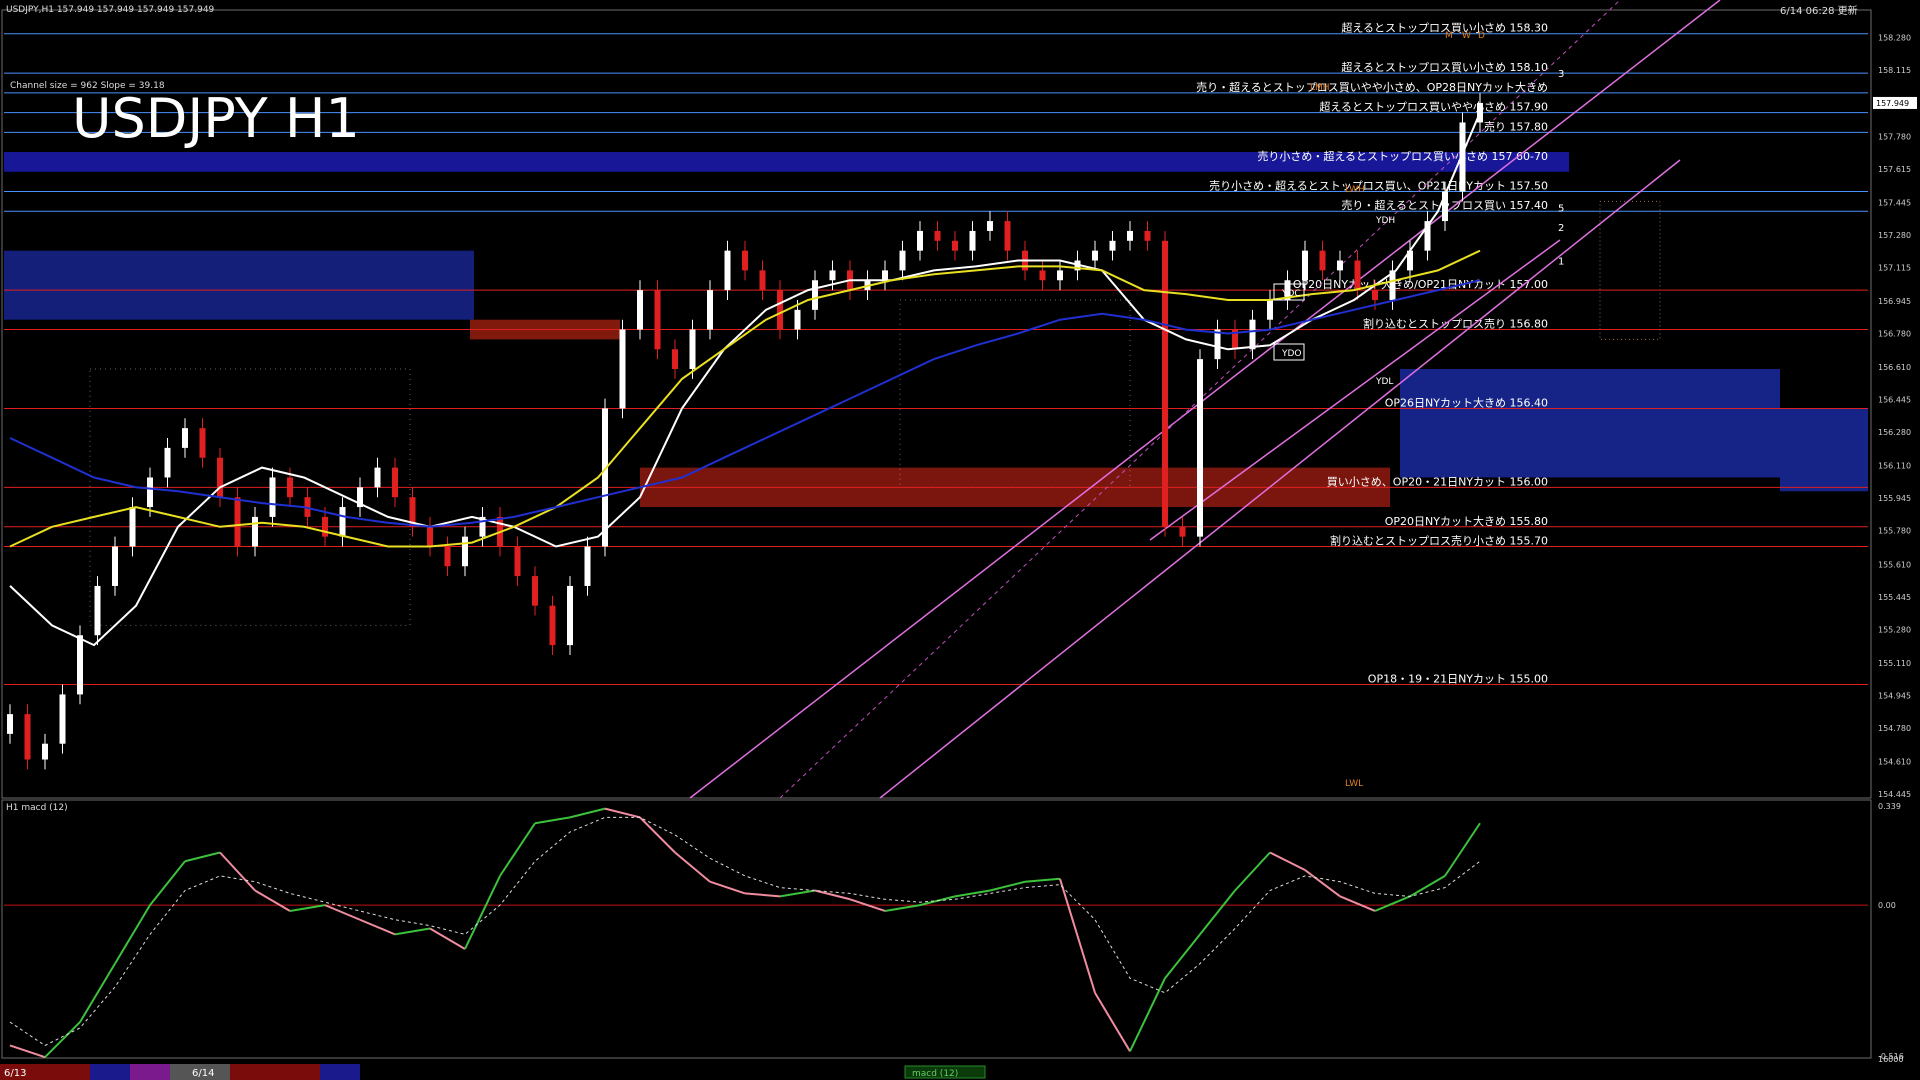 The image size is (1920, 1080). I want to click on current-price-label: 157.949, so click(1892, 103).